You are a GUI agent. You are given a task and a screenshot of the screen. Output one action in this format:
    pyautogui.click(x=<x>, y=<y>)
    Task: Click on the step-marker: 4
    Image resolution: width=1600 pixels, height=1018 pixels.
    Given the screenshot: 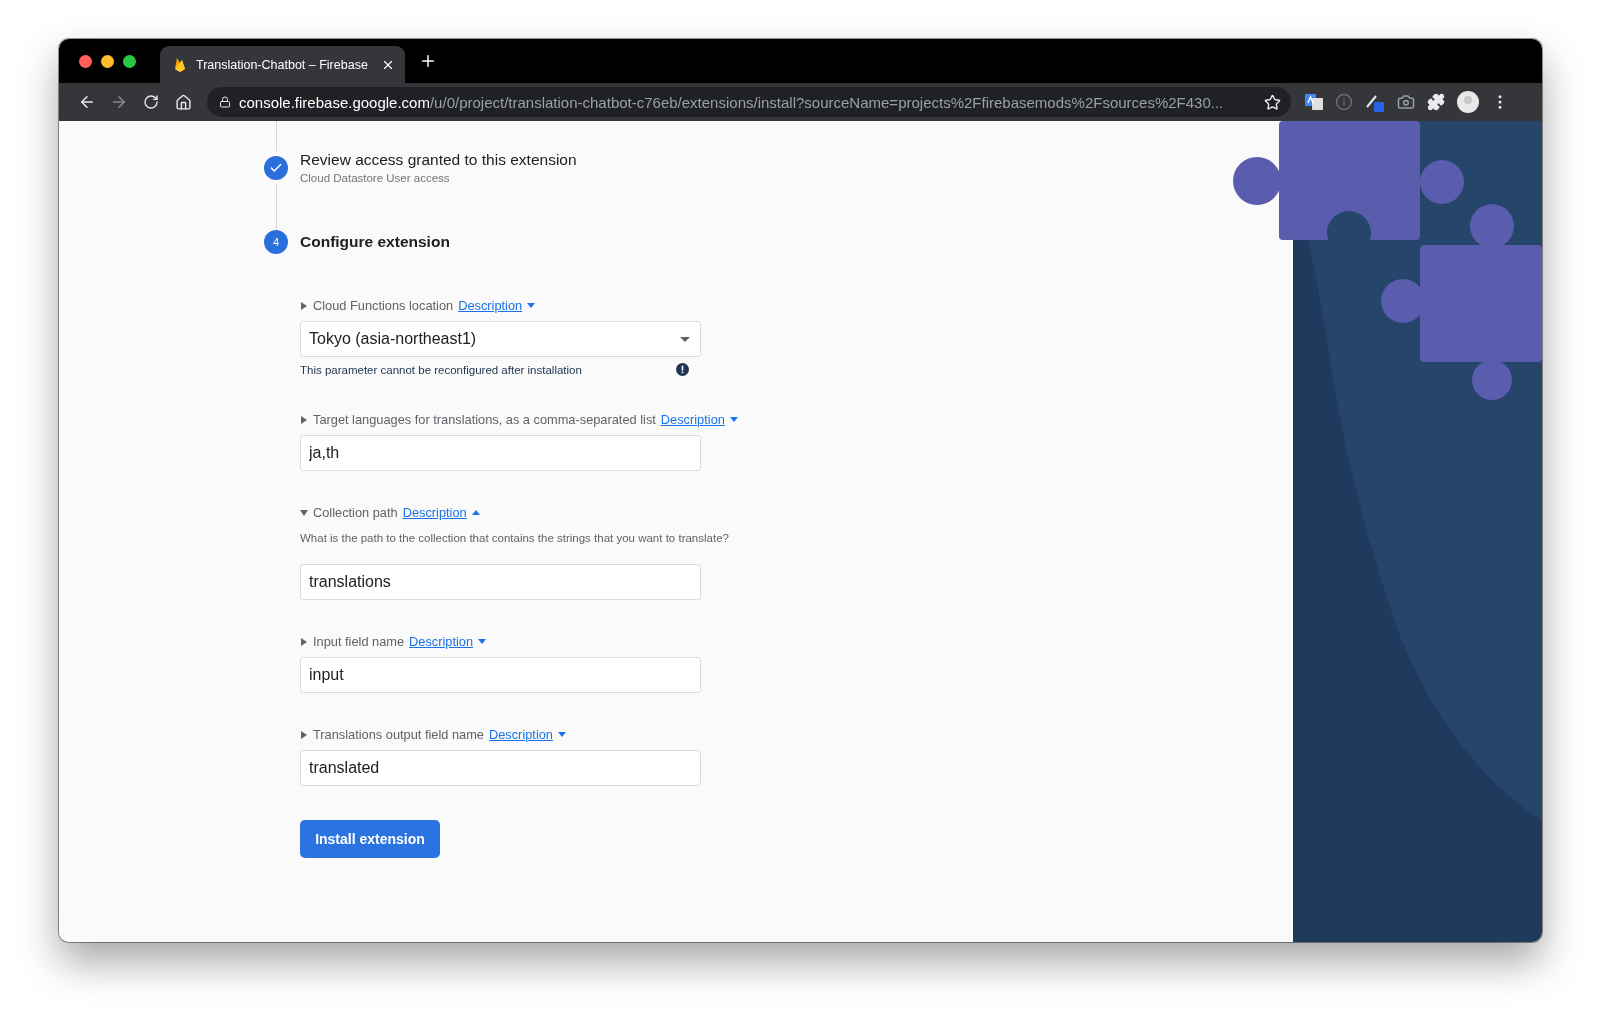 What is the action you would take?
    pyautogui.click(x=276, y=242)
    